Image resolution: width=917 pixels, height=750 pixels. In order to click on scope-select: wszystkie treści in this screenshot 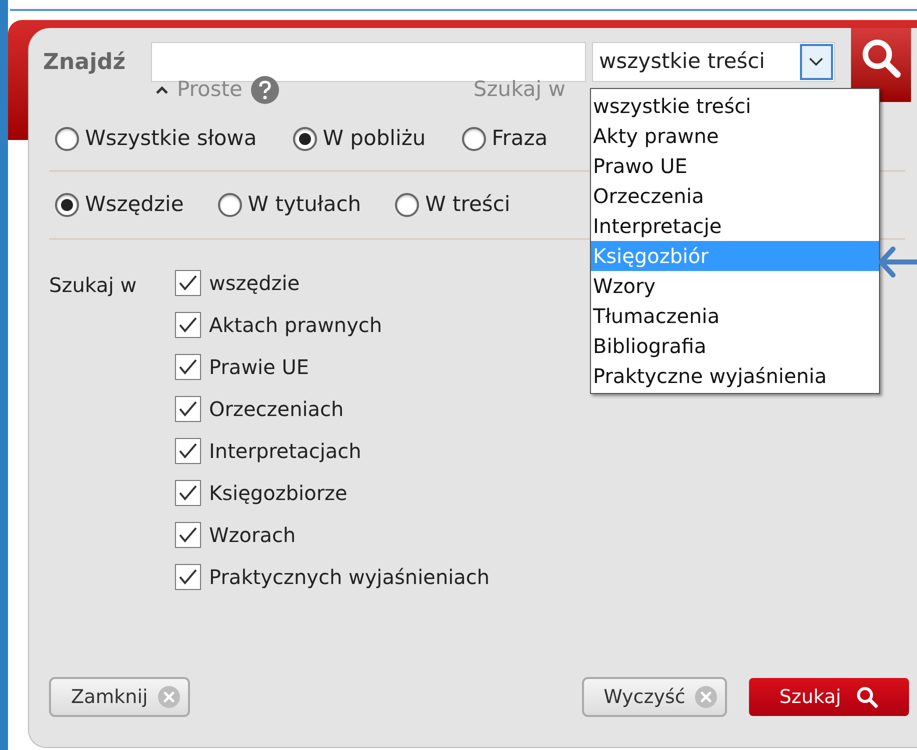, I will do `click(713, 62)`.